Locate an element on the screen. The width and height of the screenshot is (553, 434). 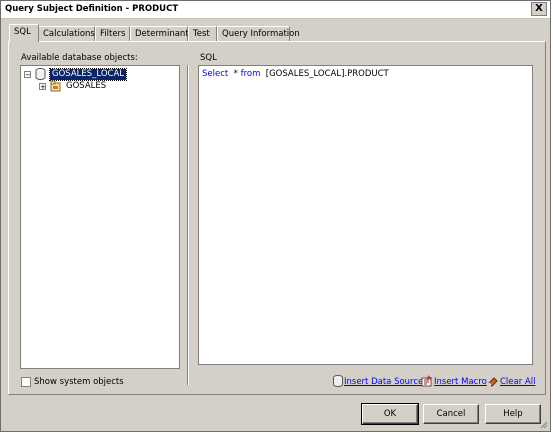
resize-grip-icon is located at coordinates (543, 424).